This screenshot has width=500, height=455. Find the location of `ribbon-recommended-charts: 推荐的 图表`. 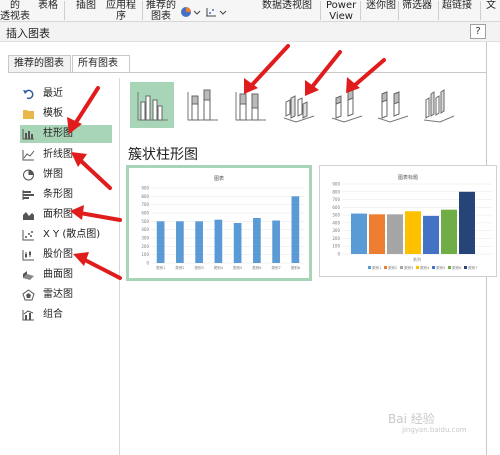

ribbon-recommended-charts: 推荐的 图表 is located at coordinates (161, 11).